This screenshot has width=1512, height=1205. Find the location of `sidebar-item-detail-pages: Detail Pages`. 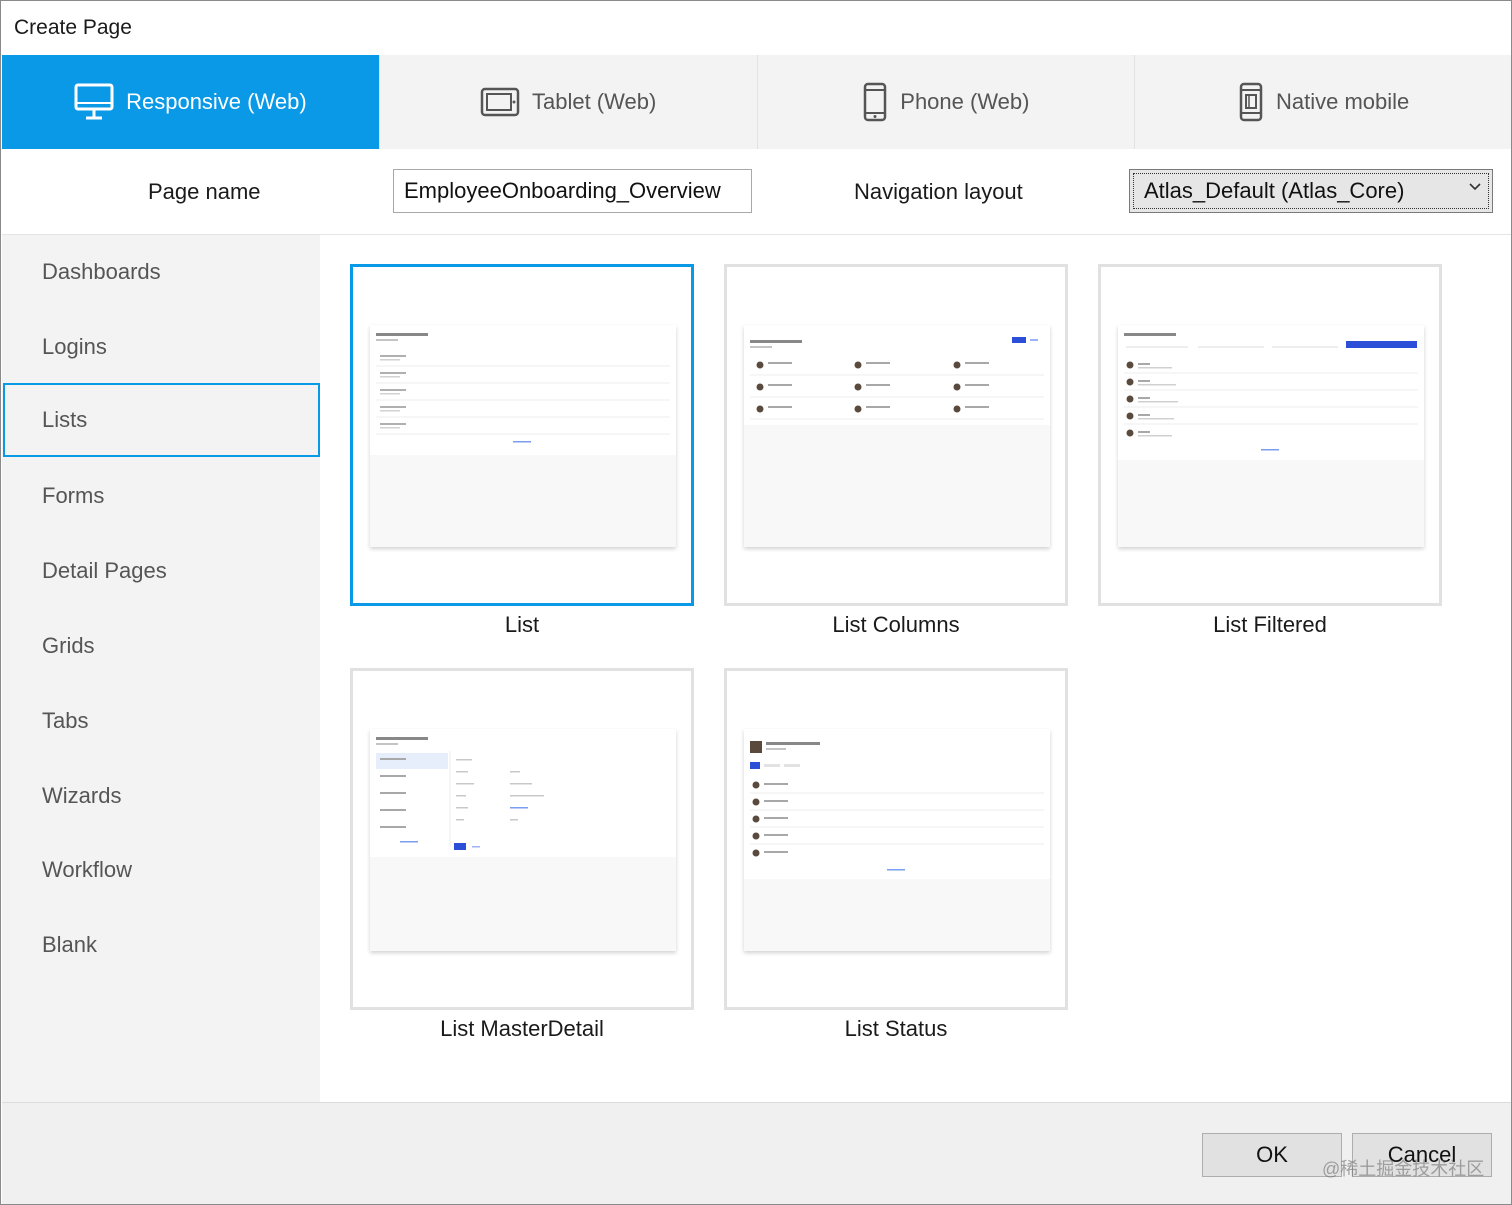

sidebar-item-detail-pages: Detail Pages is located at coordinates (161, 571).